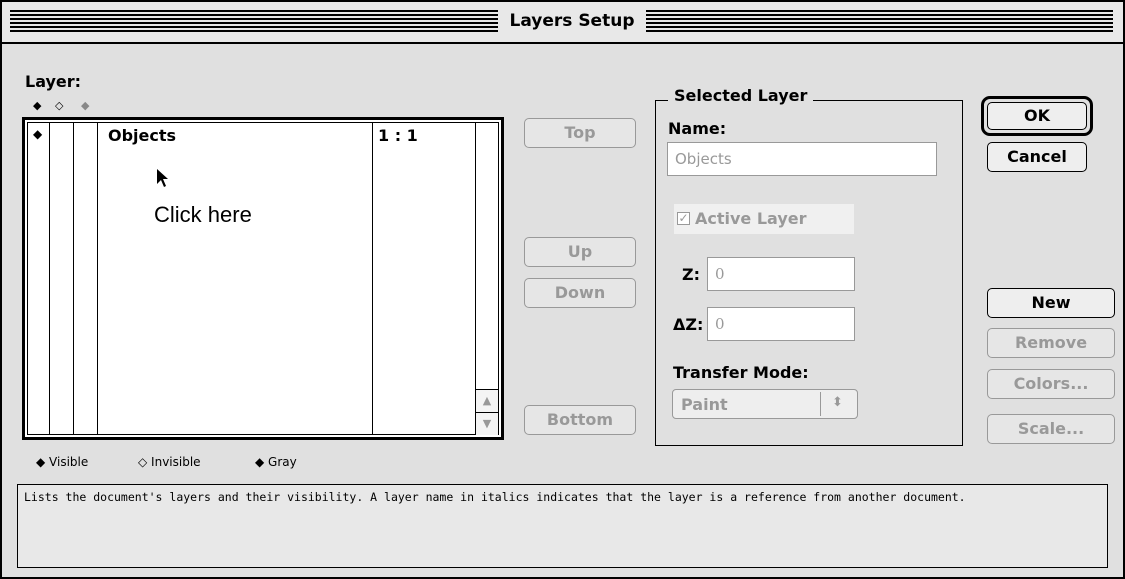 The image size is (1125, 579). I want to click on active-layer-checkbox: ✓ Active Layer, so click(764, 219).